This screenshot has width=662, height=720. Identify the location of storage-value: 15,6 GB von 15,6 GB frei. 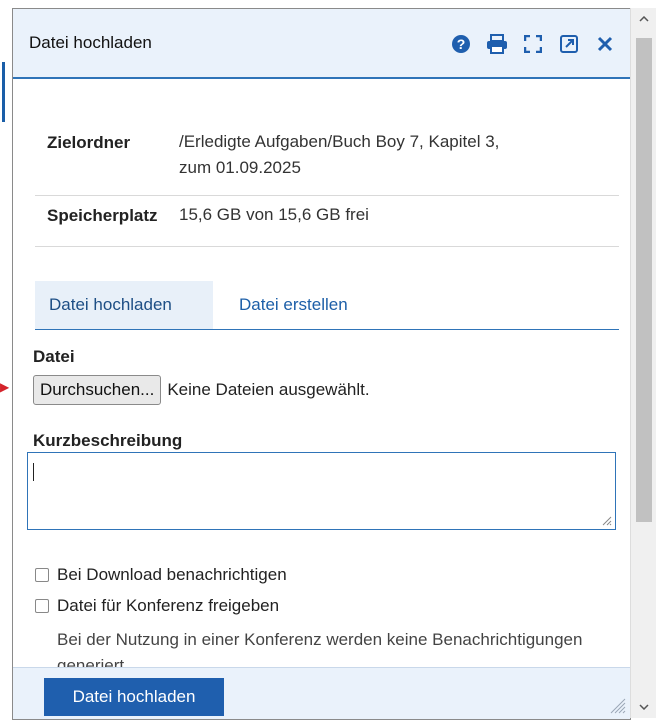
(274, 214).